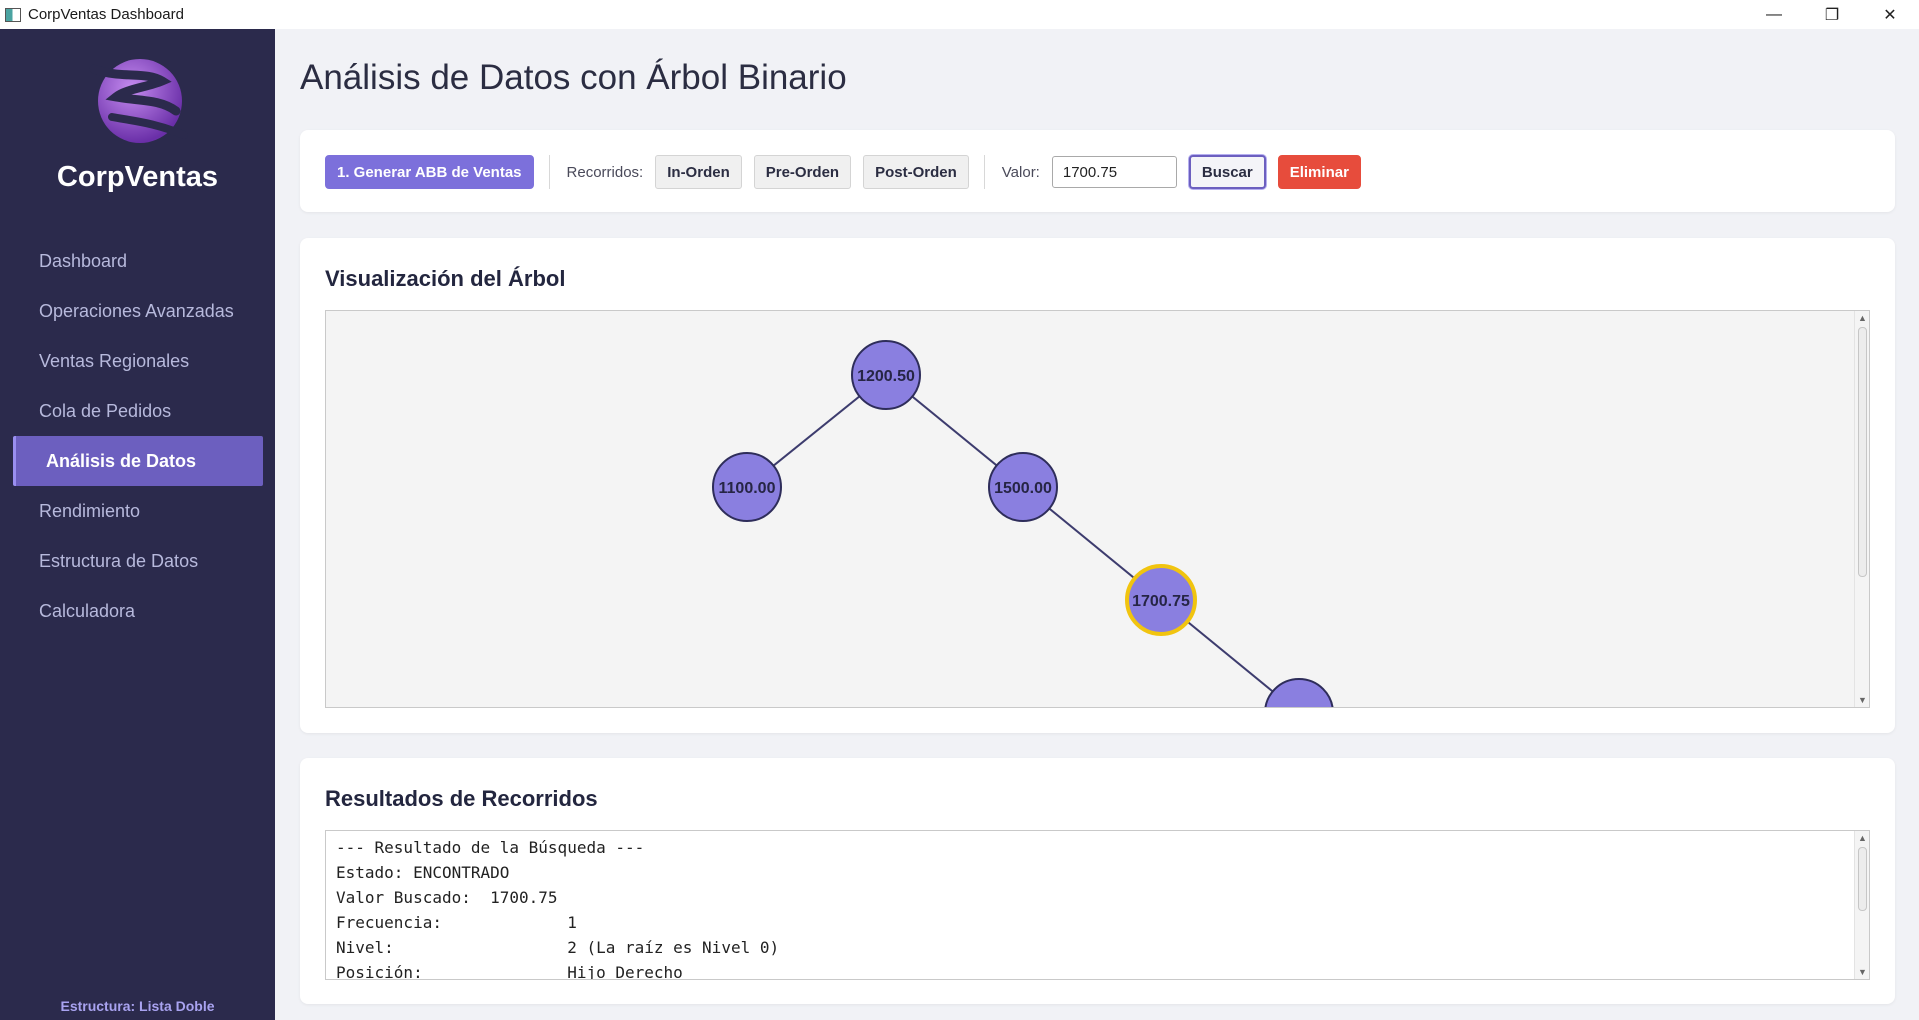 This screenshot has height=1020, width=1919. I want to click on tree-node-label: 1700.75, so click(1161, 601).